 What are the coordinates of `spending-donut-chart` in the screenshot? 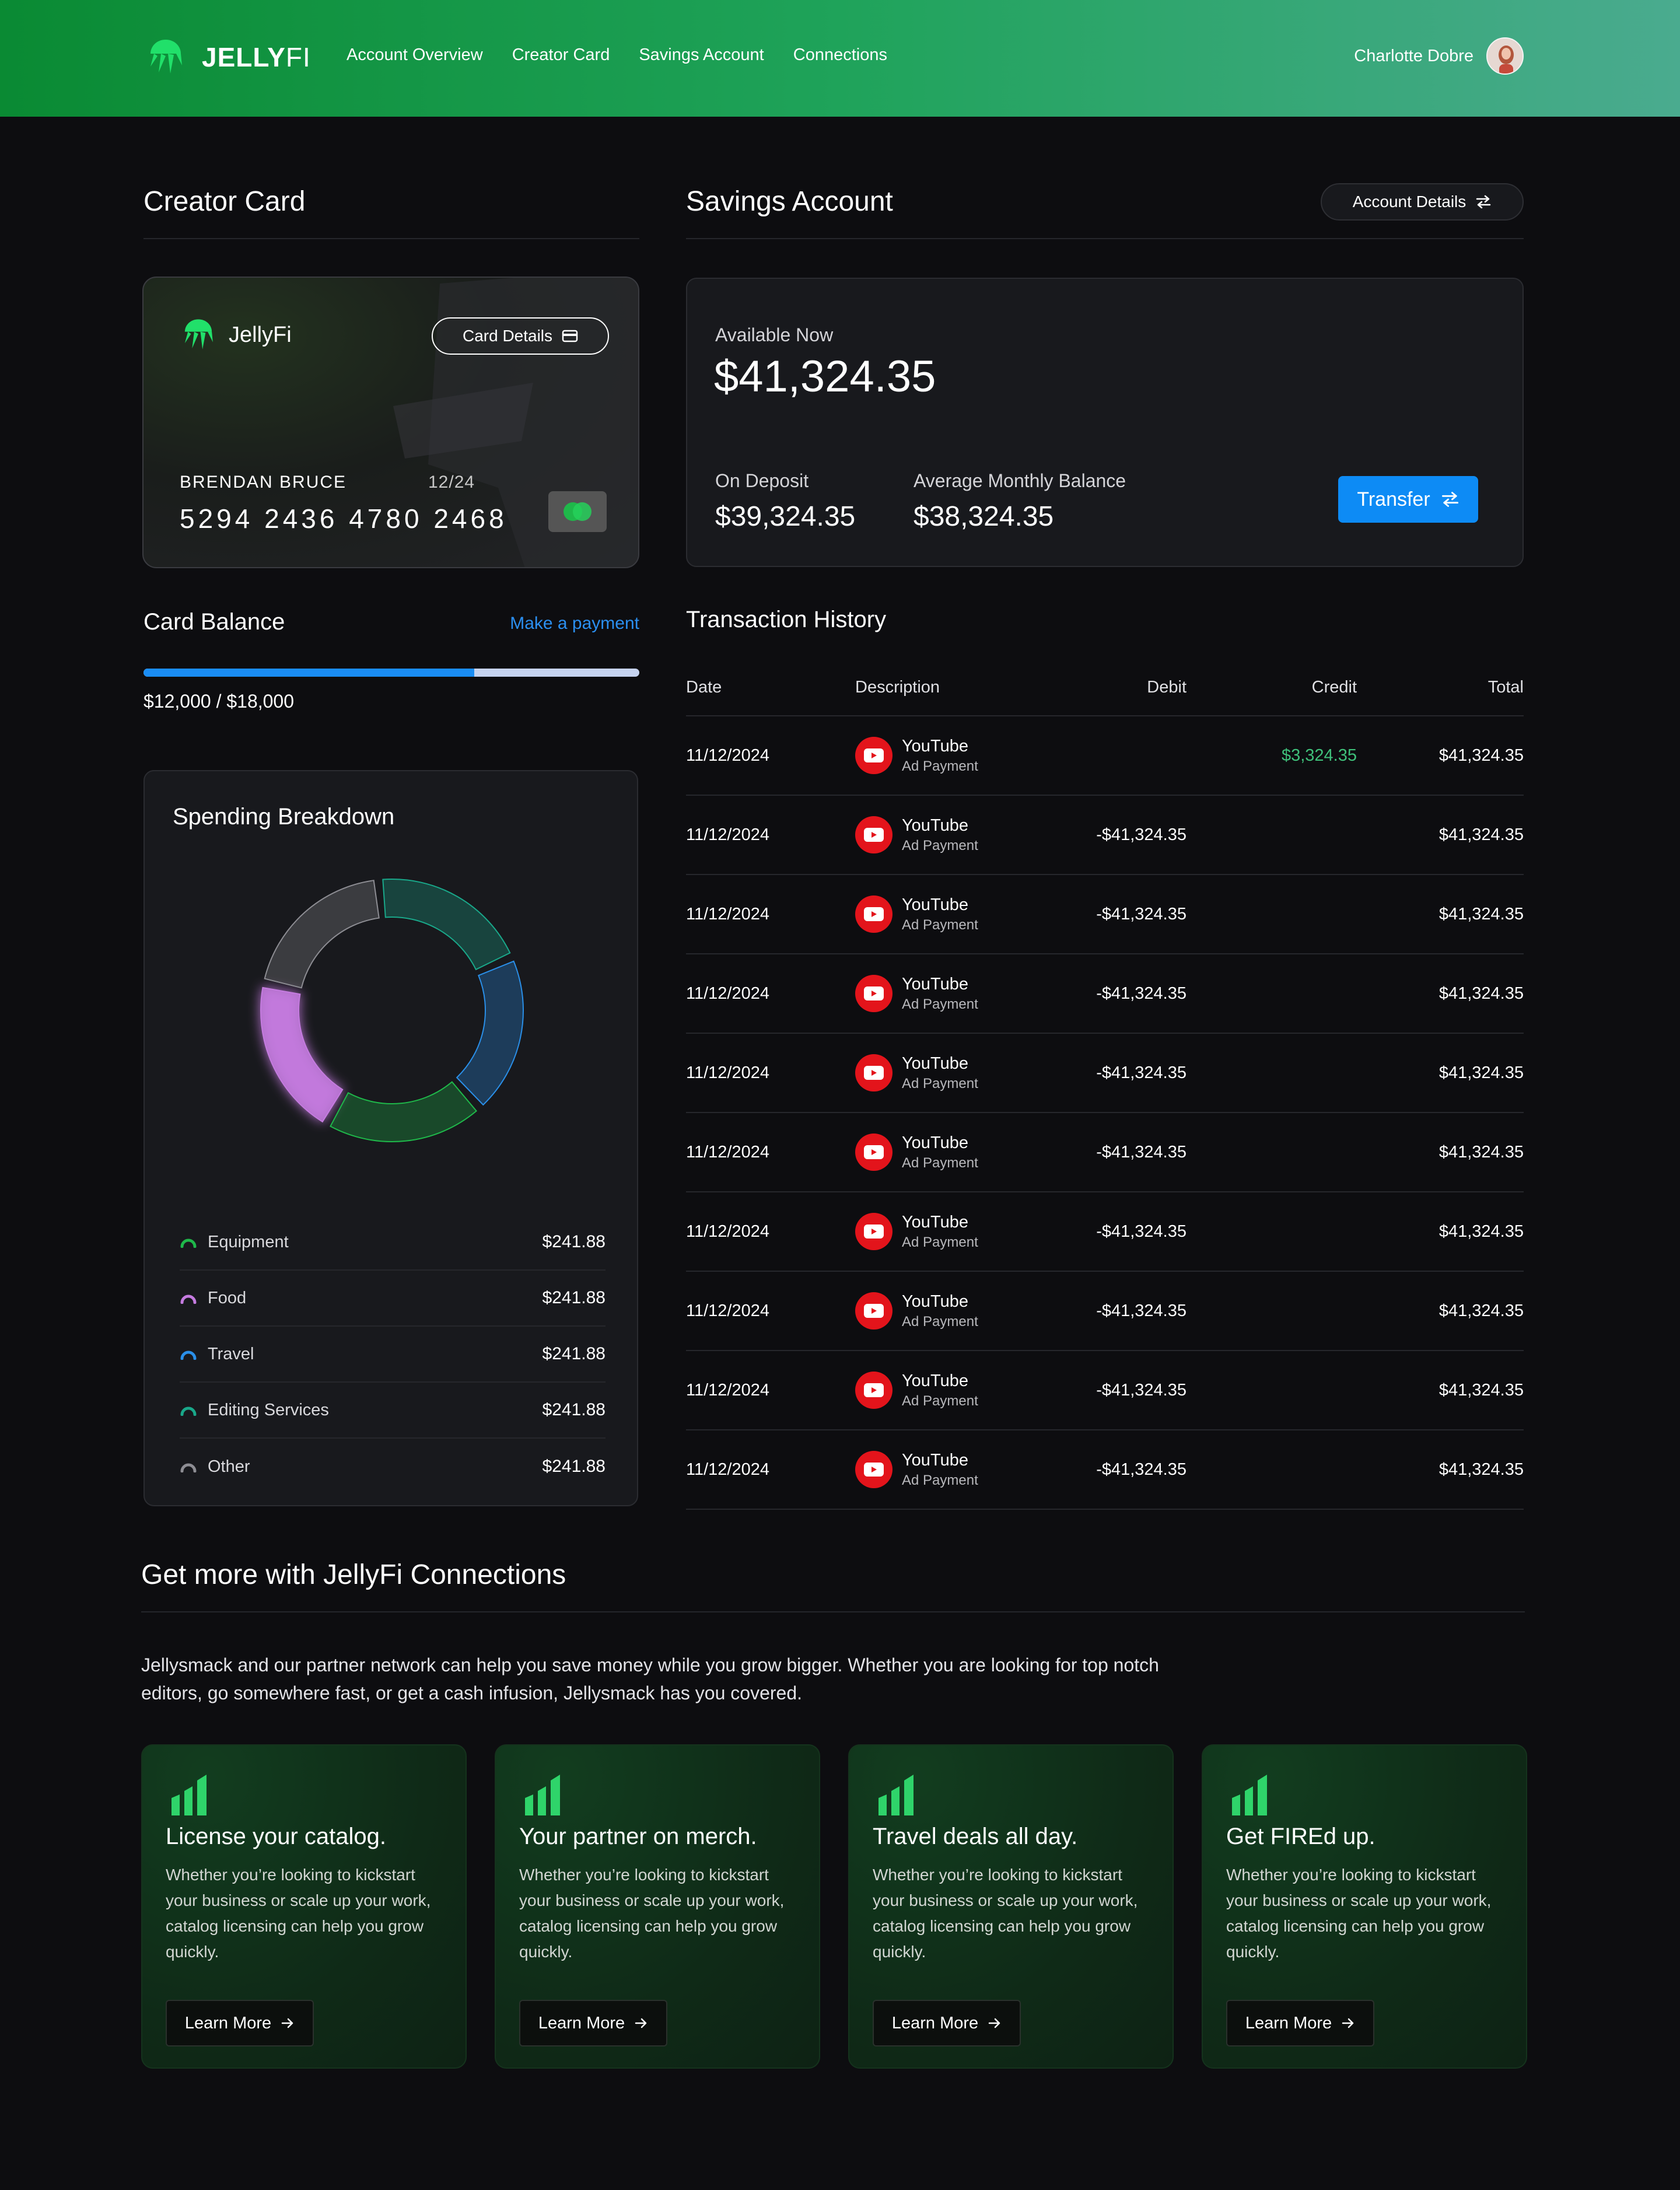 It's located at (392, 1010).